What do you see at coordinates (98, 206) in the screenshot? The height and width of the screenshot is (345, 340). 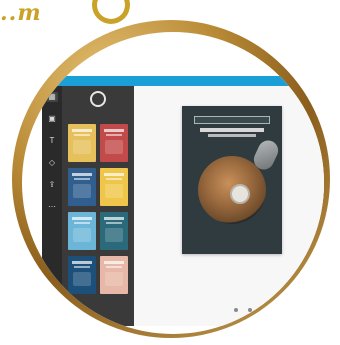 I see `templates-panel` at bounding box center [98, 206].